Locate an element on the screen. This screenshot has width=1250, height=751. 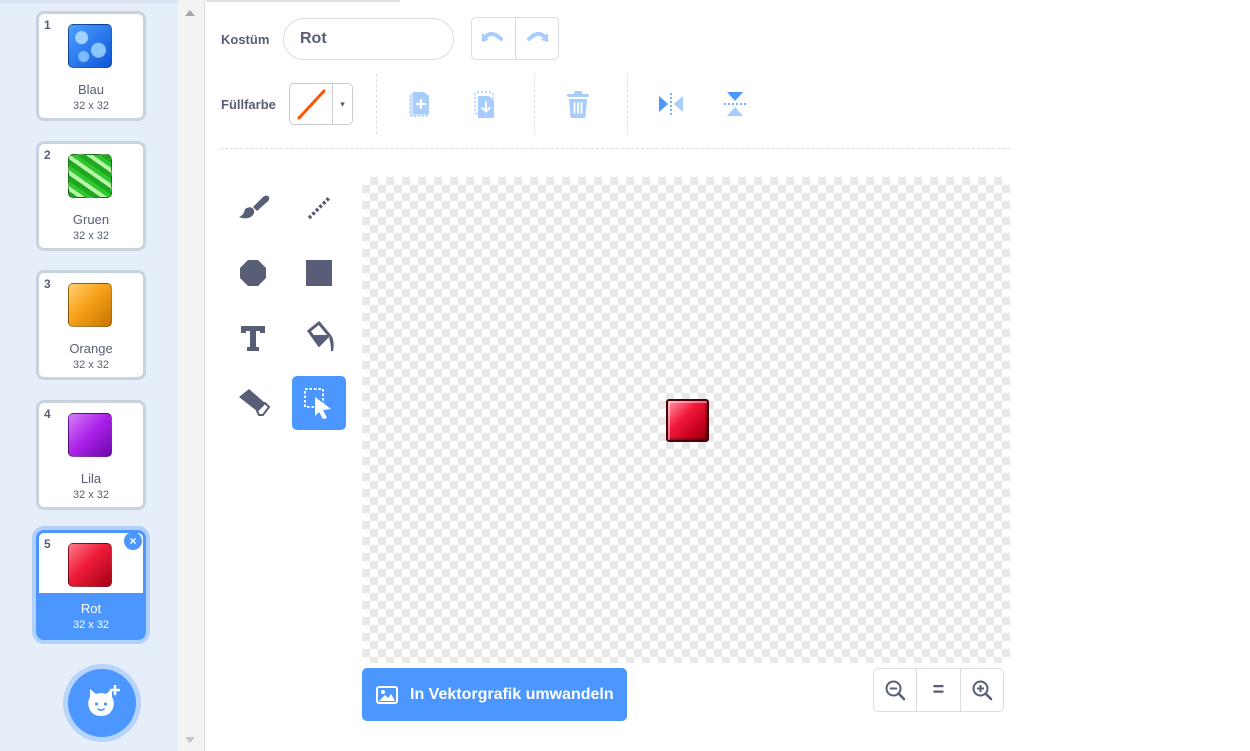
costume-name: Gruen is located at coordinates (91, 219).